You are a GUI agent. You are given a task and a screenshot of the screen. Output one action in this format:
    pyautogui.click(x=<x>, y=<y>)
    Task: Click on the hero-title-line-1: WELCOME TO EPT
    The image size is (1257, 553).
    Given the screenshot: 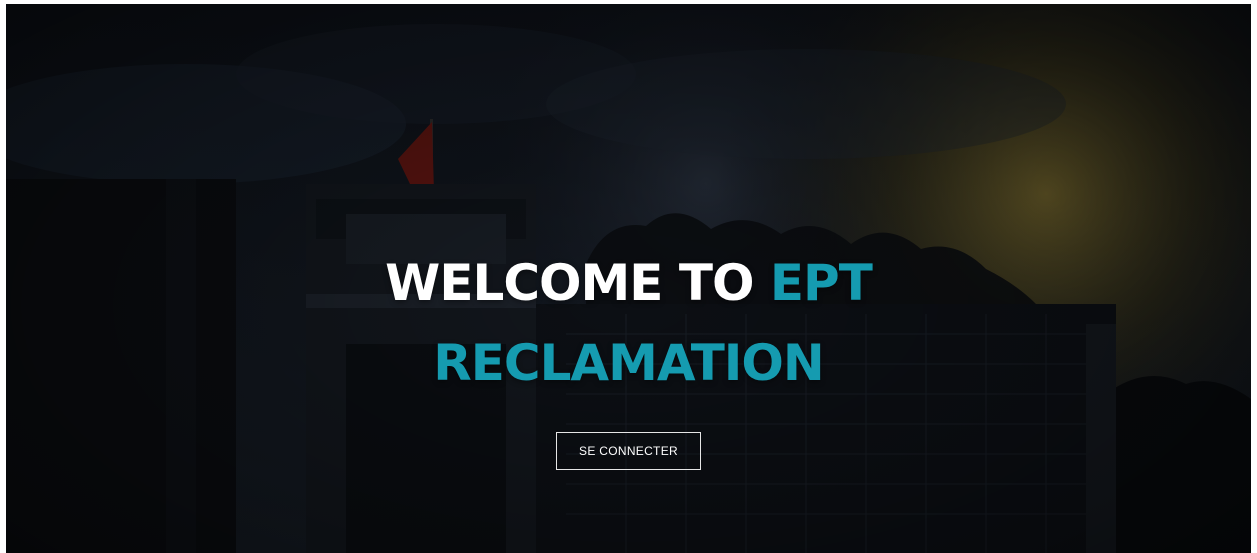 What is the action you would take?
    pyautogui.click(x=628, y=283)
    